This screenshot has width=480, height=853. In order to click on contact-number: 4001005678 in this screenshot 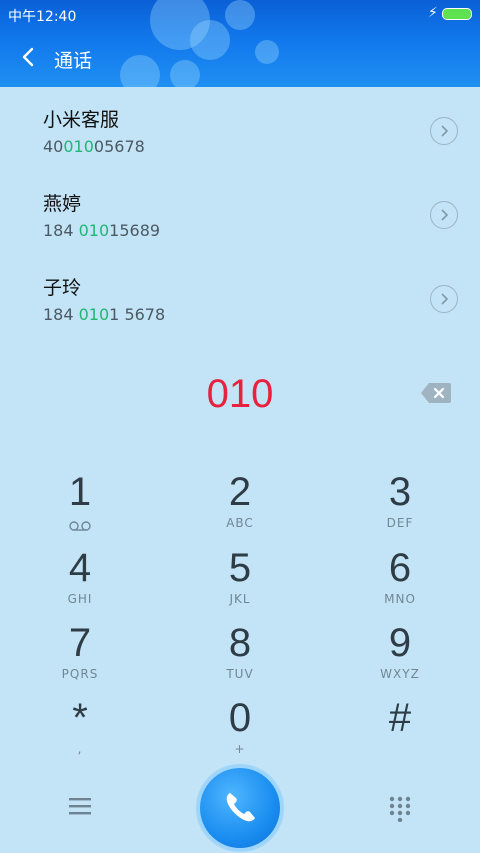, I will do `click(94, 146)`.